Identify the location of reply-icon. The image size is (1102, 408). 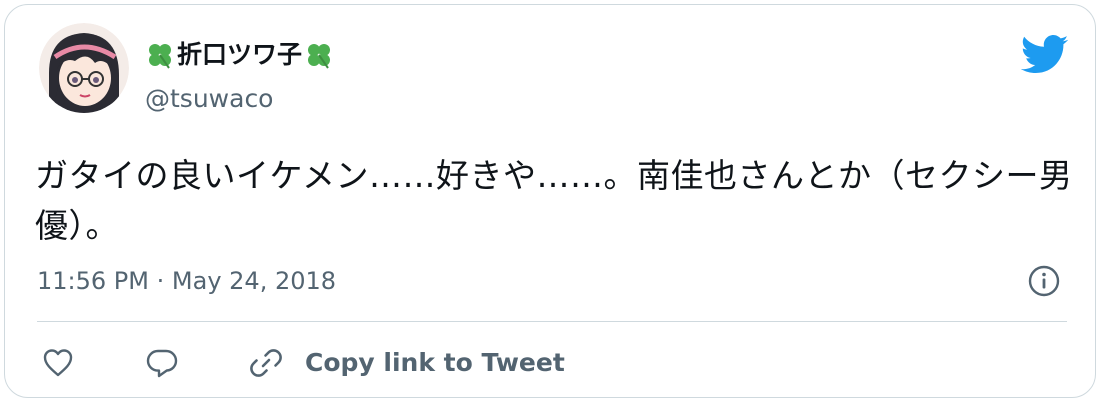
(162, 363).